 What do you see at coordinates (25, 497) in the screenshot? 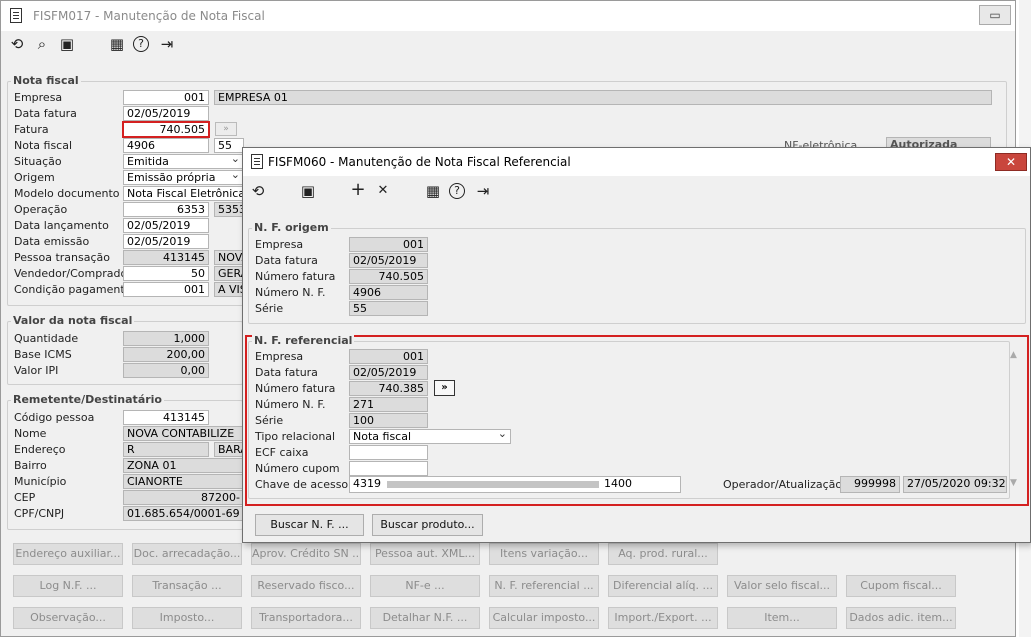
I see `cep-label: CEP` at bounding box center [25, 497].